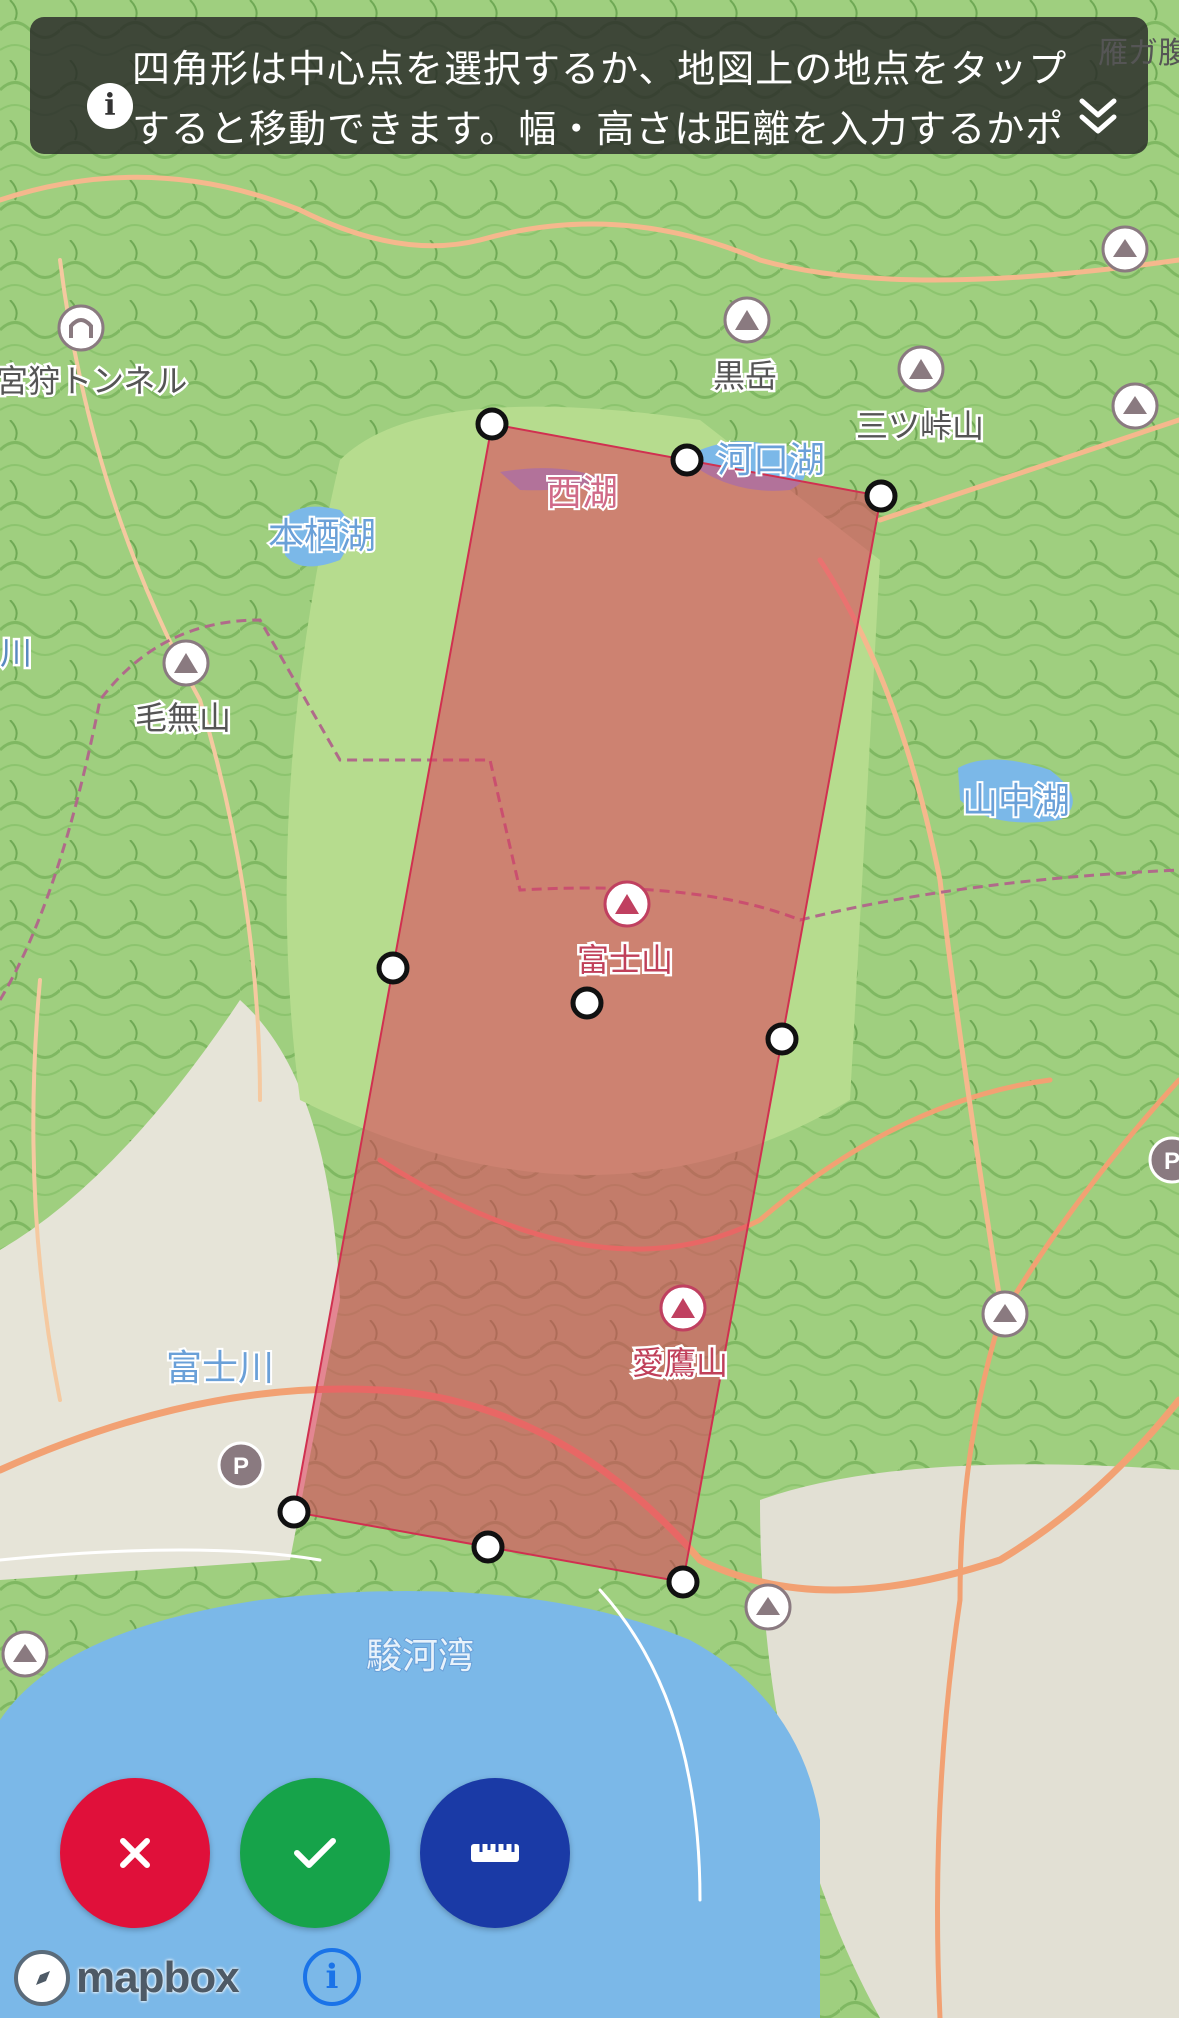 This screenshot has width=1179, height=2018. I want to click on map-label-mitsutoge: 三ツ峠山, so click(920, 426).